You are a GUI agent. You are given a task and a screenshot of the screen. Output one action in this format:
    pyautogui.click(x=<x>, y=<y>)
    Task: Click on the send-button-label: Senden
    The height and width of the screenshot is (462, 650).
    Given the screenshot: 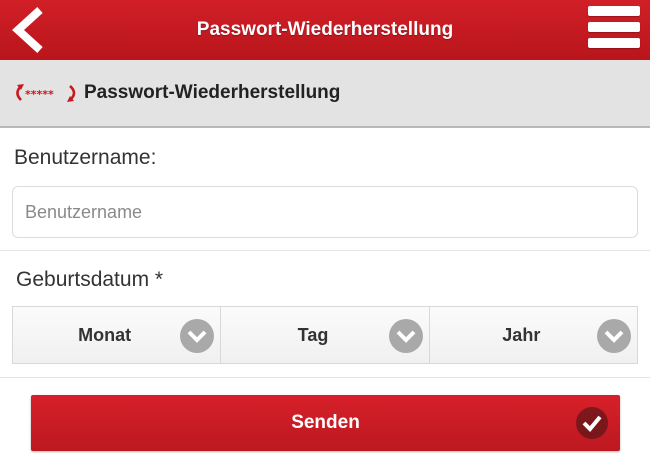 What is the action you would take?
    pyautogui.click(x=325, y=422)
    